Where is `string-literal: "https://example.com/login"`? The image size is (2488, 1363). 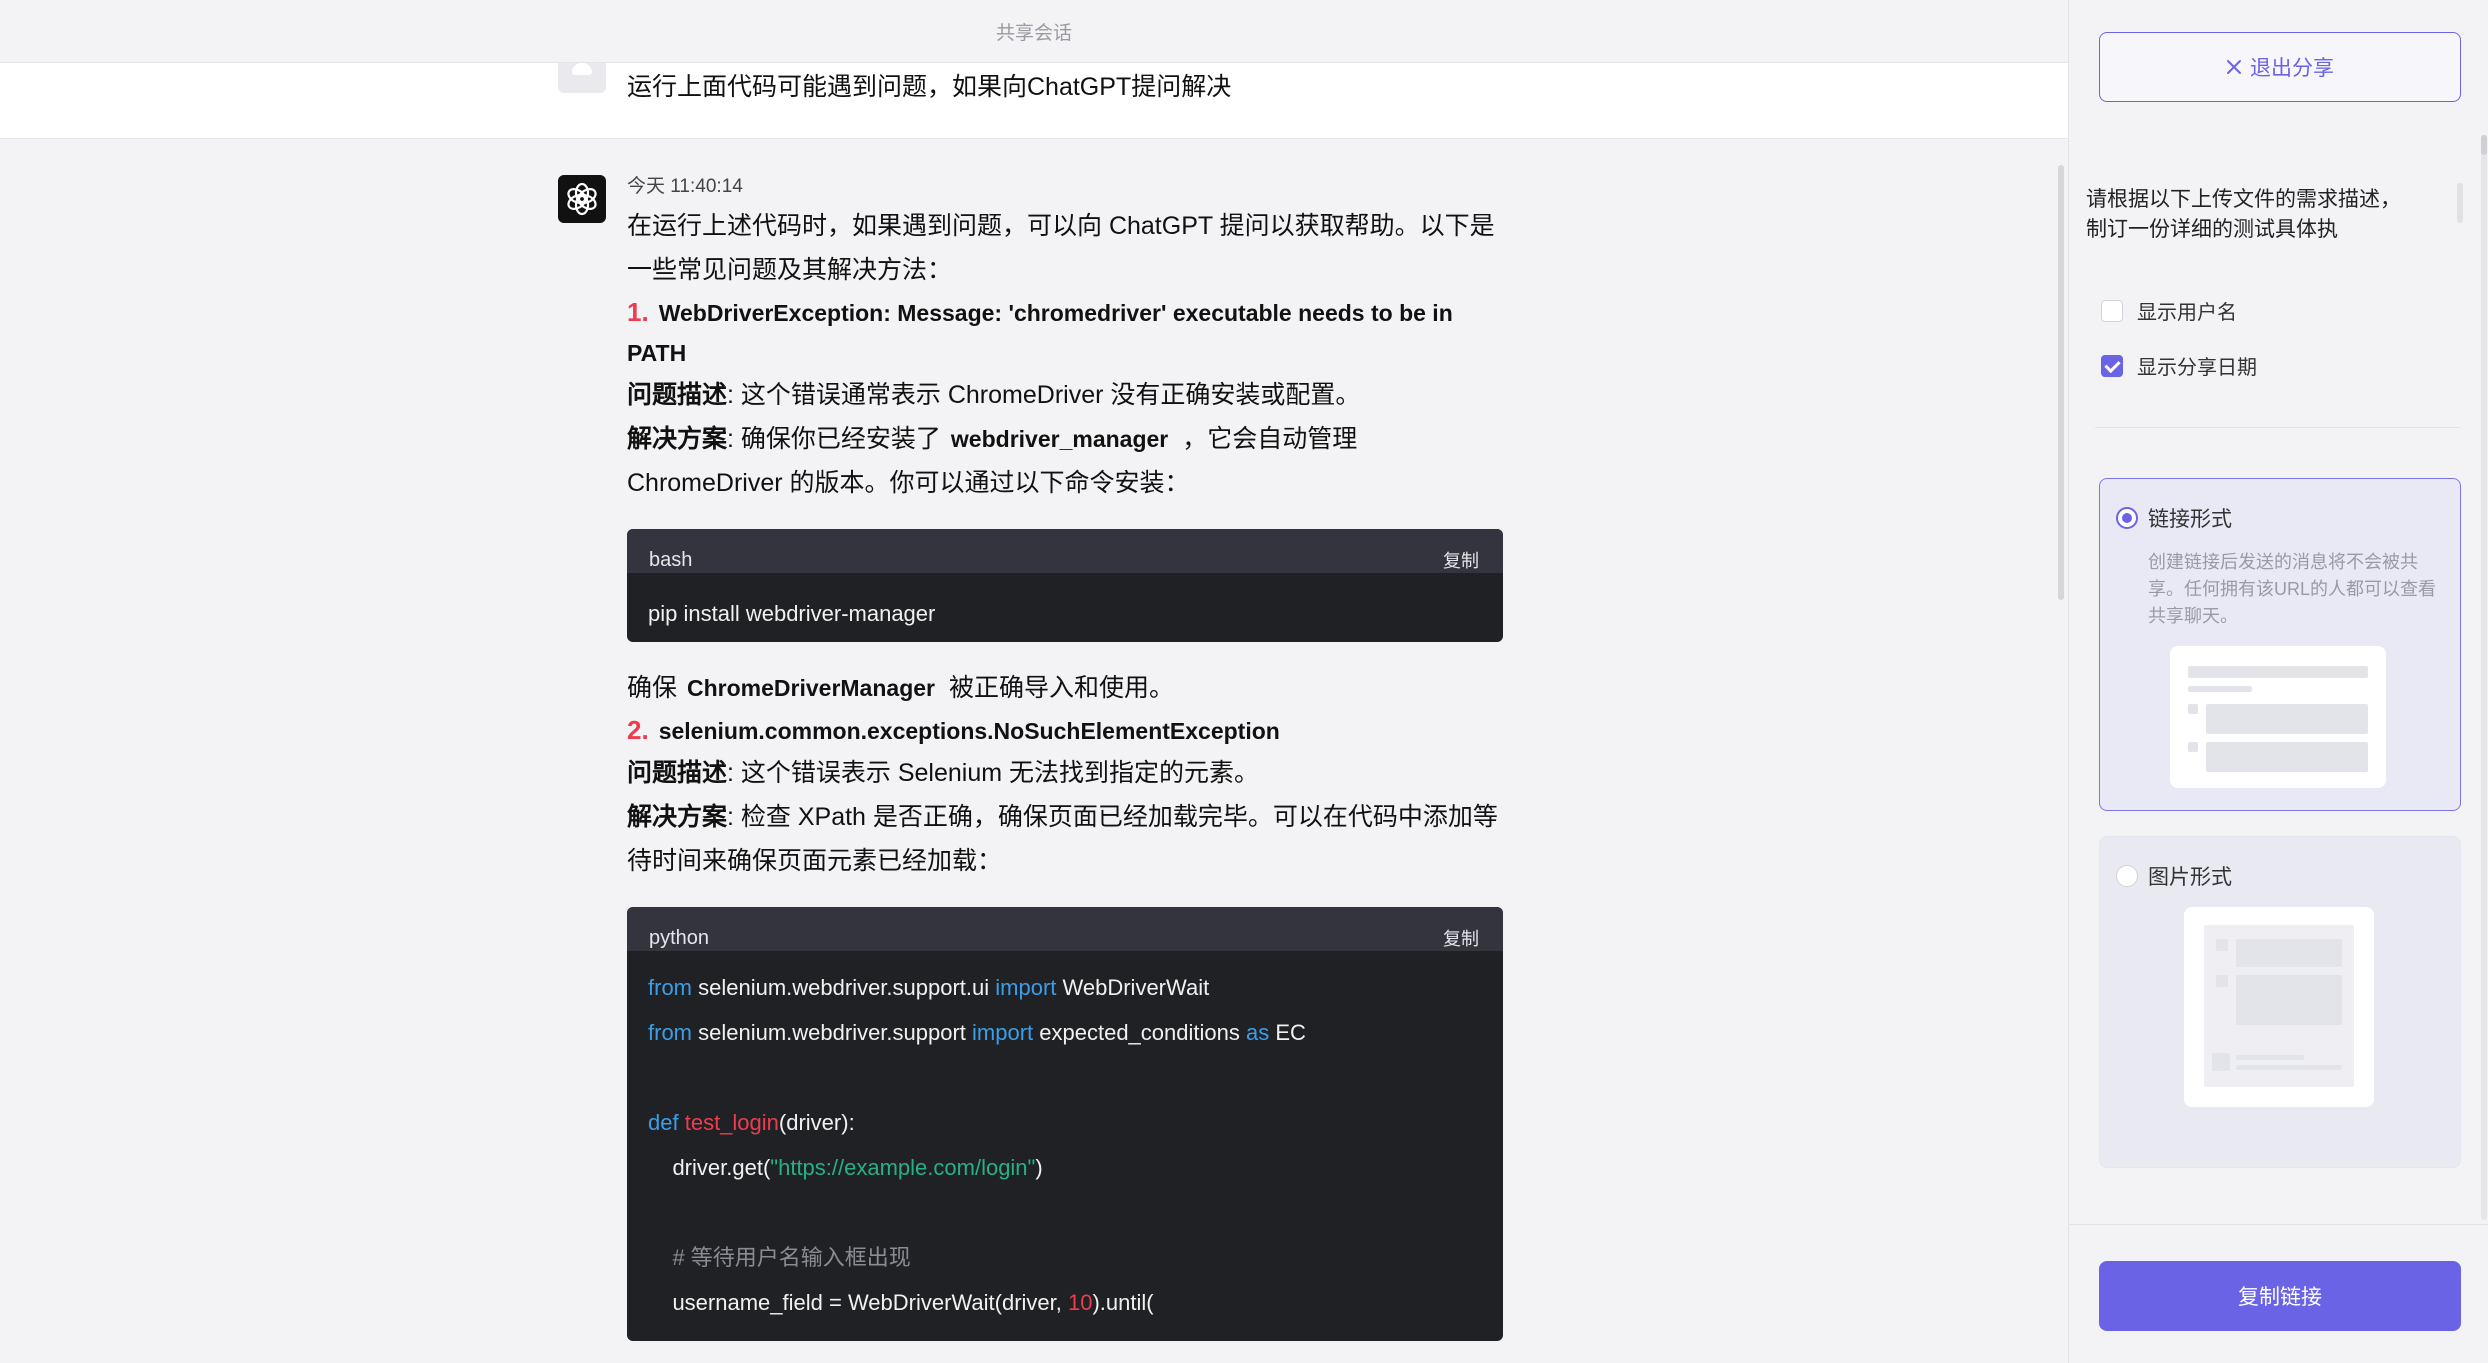
string-literal: "https://example.com/login" is located at coordinates (903, 1167).